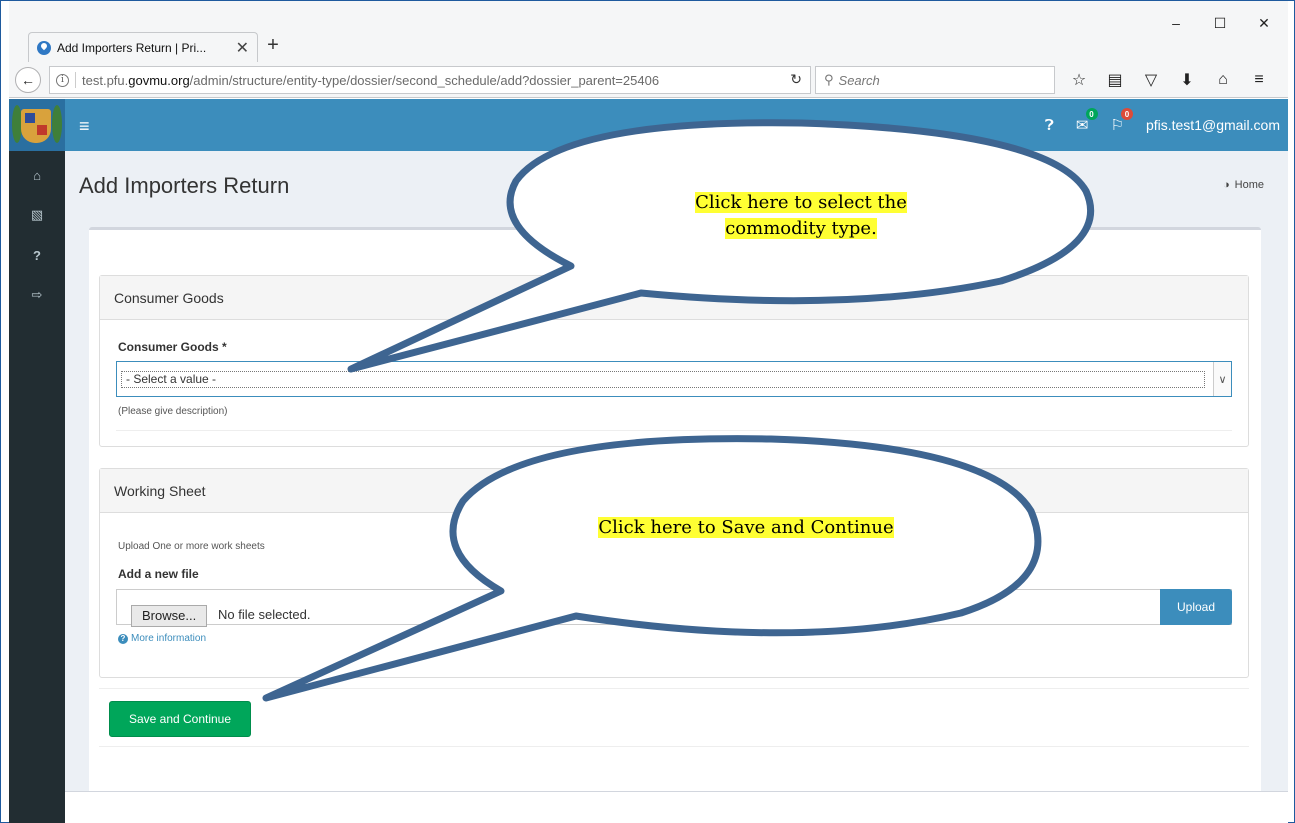 The height and width of the screenshot is (823, 1295). I want to click on search-input: ⚲ Search, so click(935, 80).